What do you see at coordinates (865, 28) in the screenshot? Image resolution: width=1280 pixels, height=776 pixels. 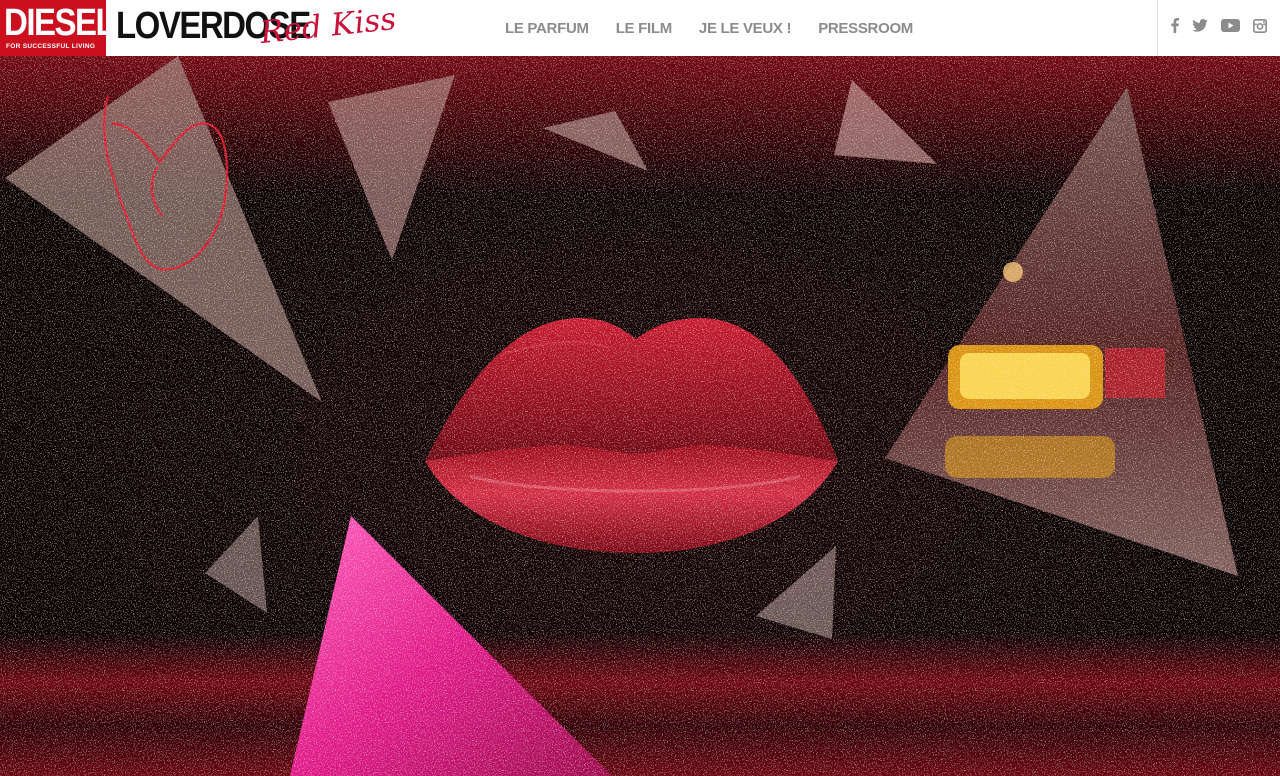 I see `nav-item-pressroom: PRESSROOM` at bounding box center [865, 28].